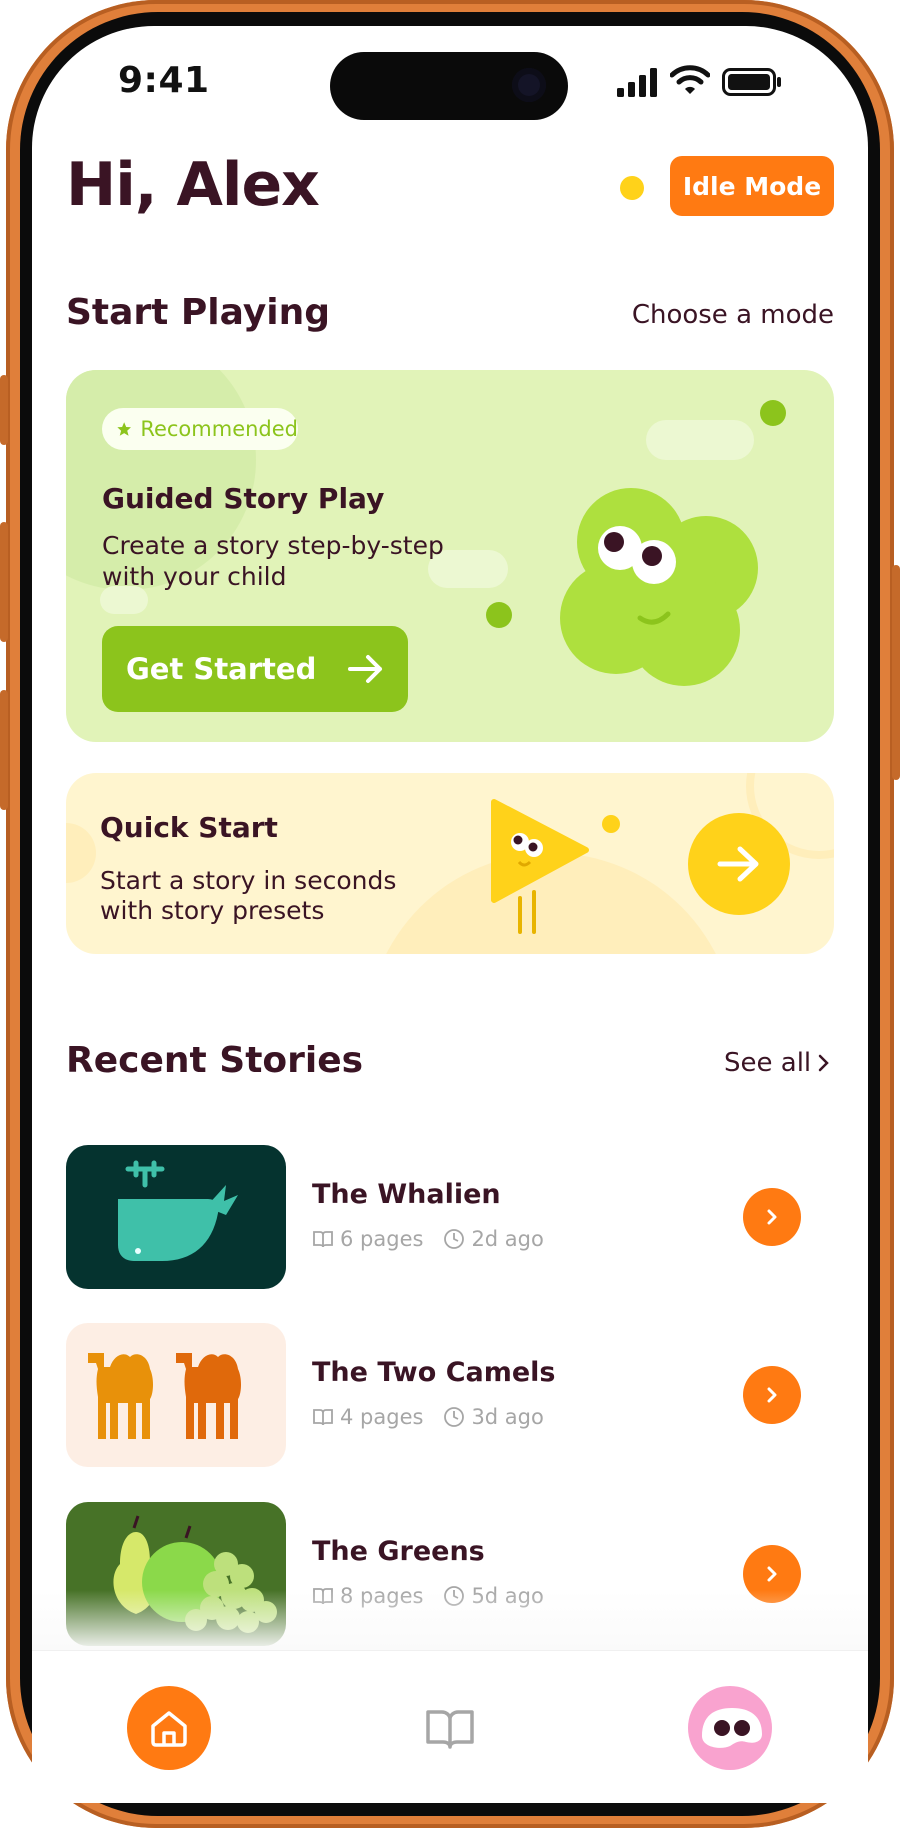 The image size is (900, 1828). What do you see at coordinates (194, 576) in the screenshot?
I see `guided-card-desc-line2: with your child` at bounding box center [194, 576].